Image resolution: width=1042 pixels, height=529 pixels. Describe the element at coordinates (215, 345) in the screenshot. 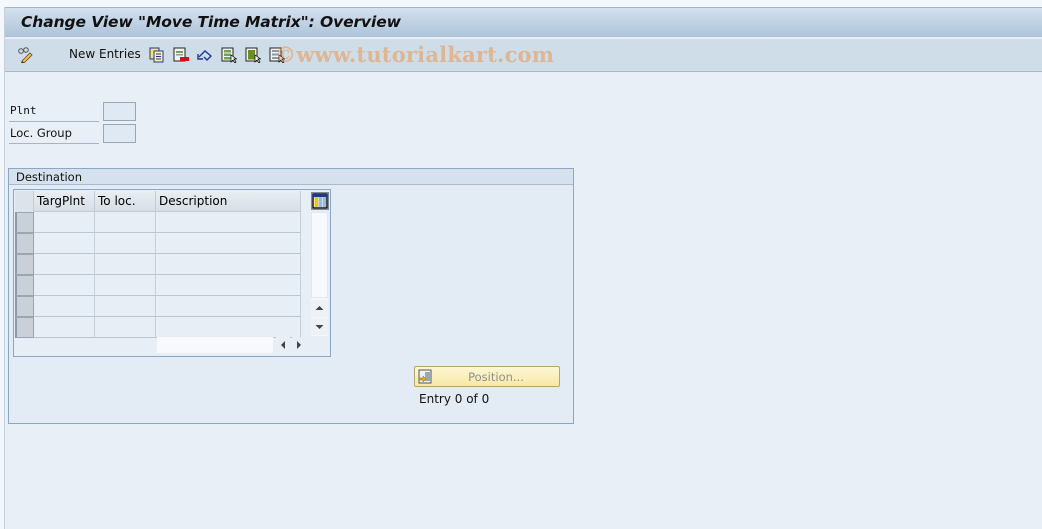

I see `horizontal-scroll-track` at that location.